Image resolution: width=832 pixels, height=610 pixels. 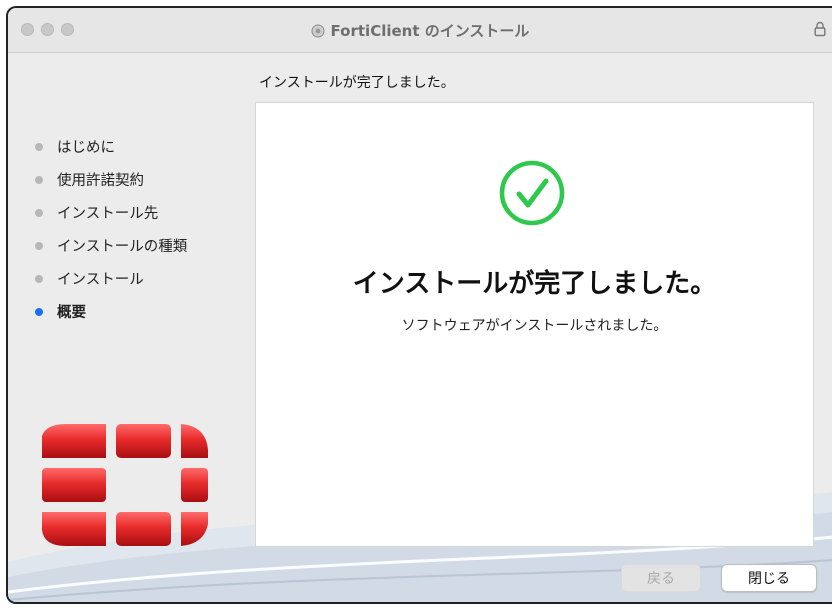 What do you see at coordinates (100, 181) in the screenshot?
I see `step-label: 使用許諾契約` at bounding box center [100, 181].